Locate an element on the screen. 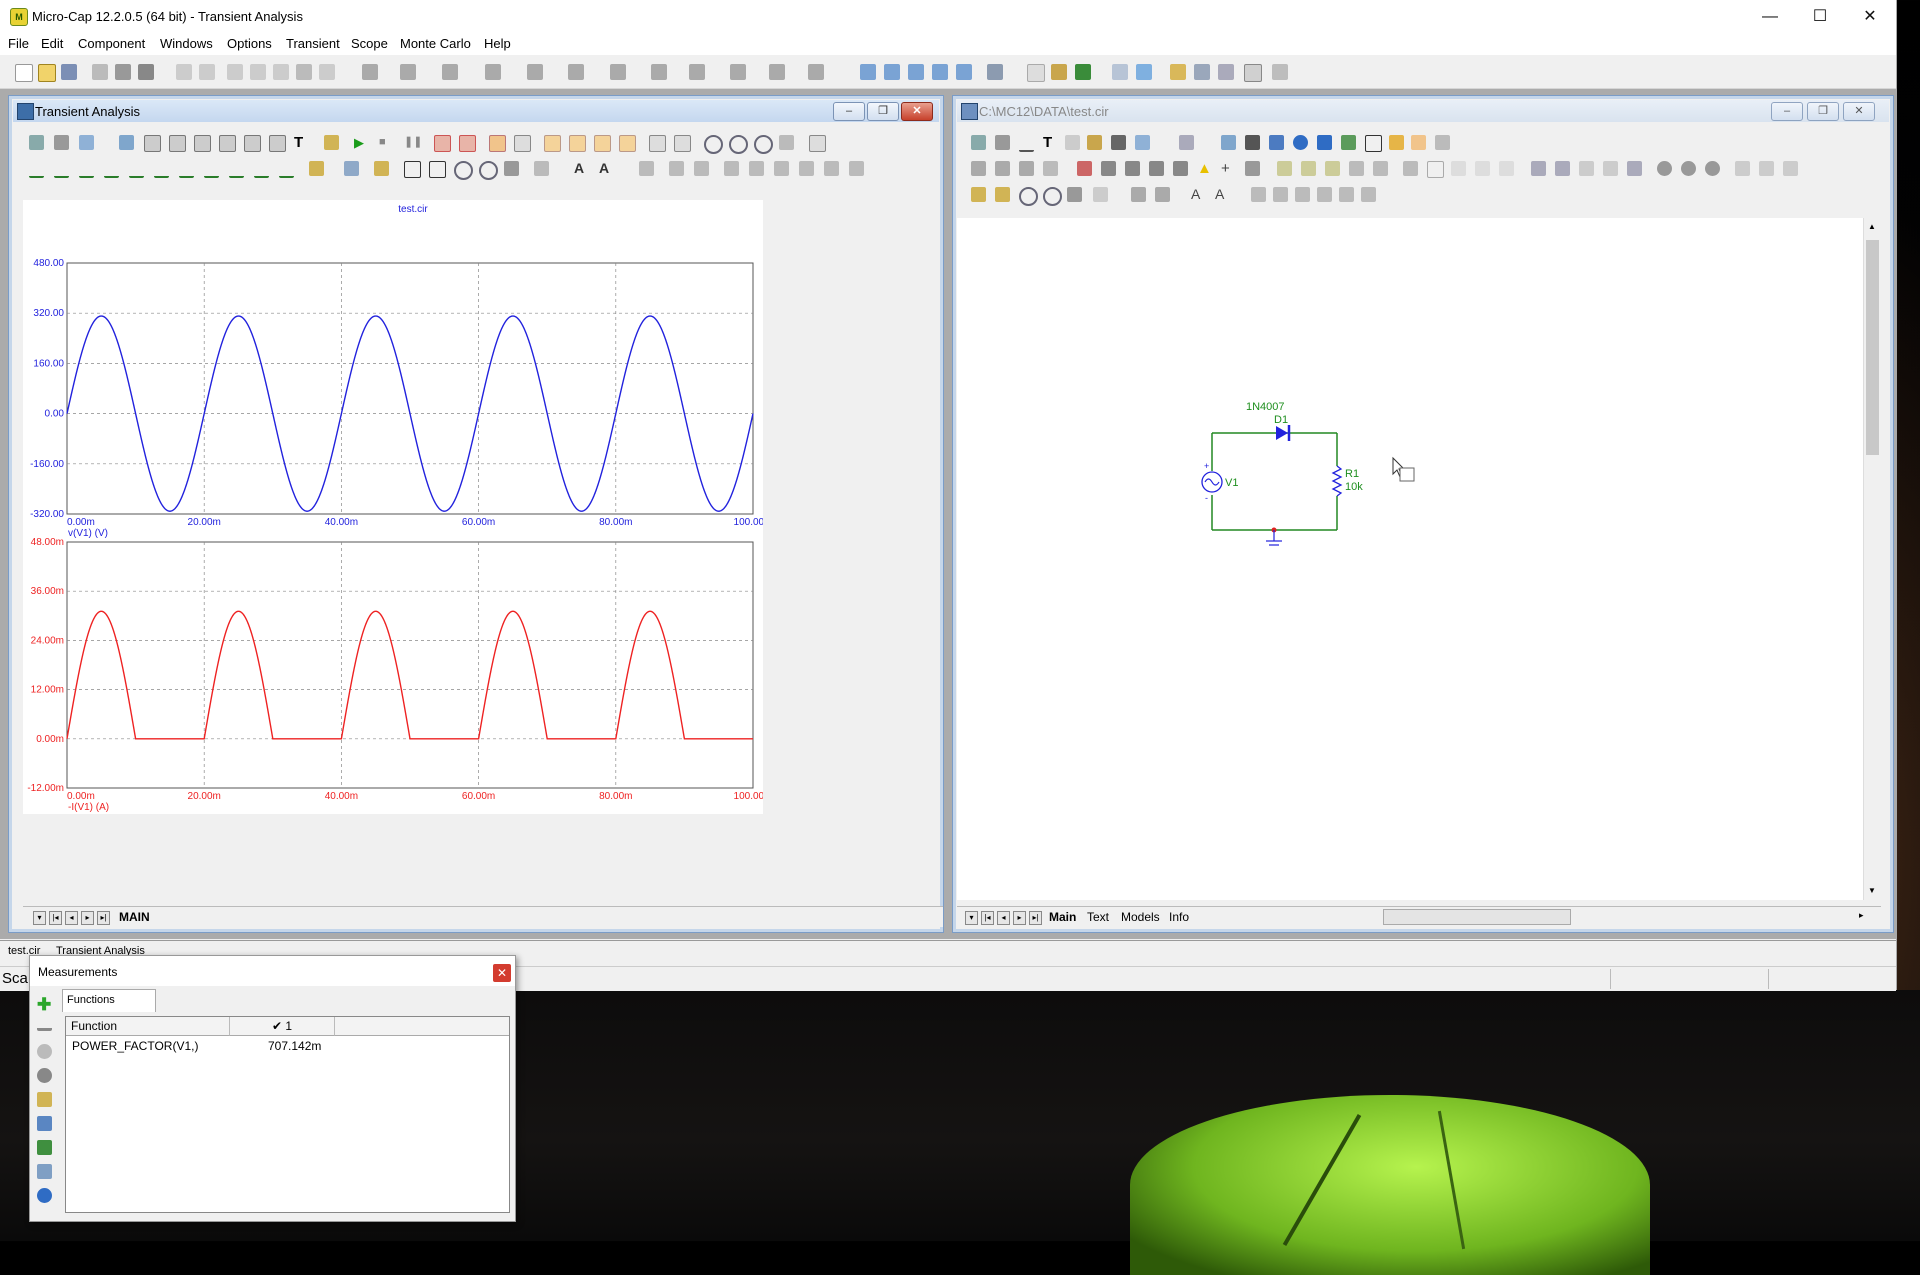 This screenshot has width=1920, height=1275. horizontal-scrollbar is located at coordinates (1477, 917).